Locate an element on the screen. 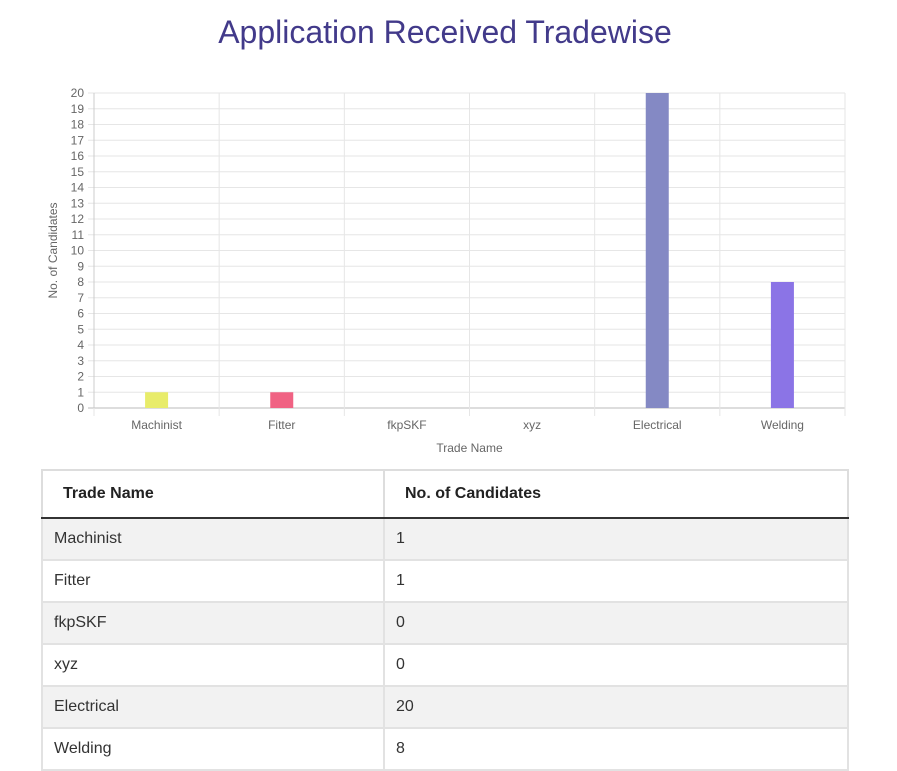 This screenshot has height=771, width=897. table-row: Machinist 1 is located at coordinates (445, 539).